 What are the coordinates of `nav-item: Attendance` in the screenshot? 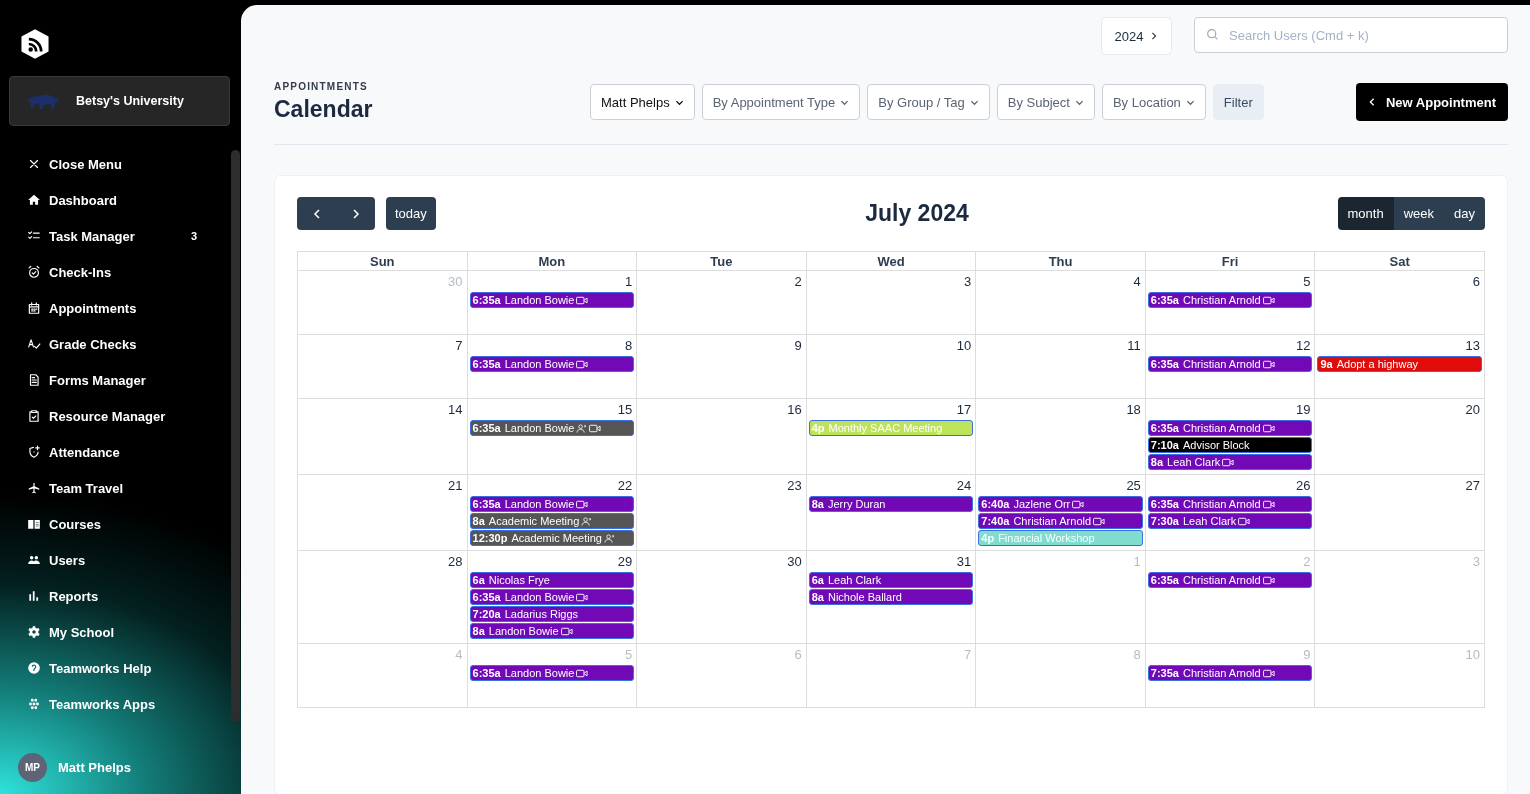 It's located at (120, 452).